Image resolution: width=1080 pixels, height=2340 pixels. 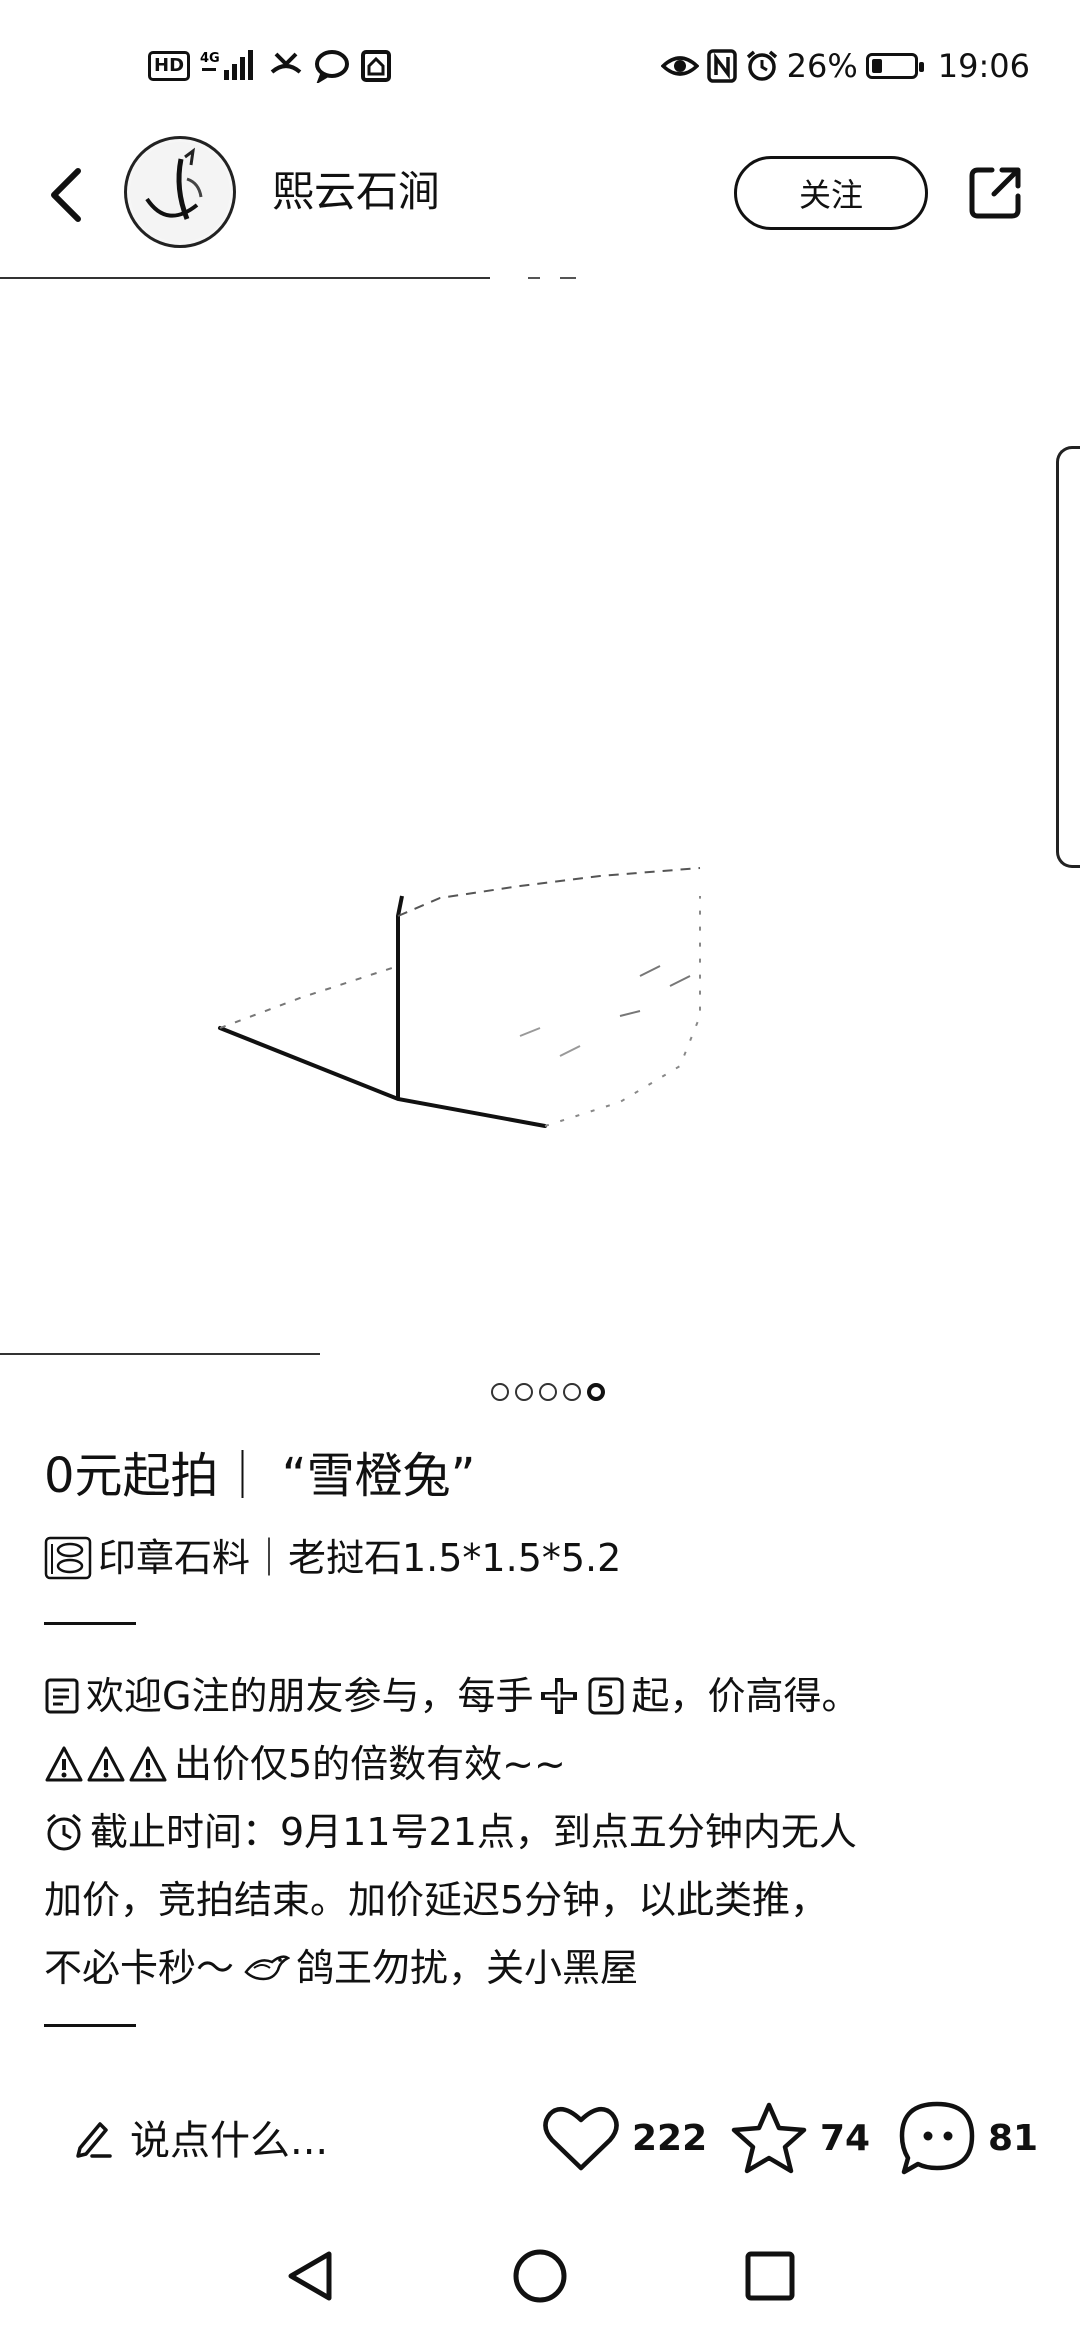 What do you see at coordinates (762, 66) in the screenshot?
I see `alarm-icon` at bounding box center [762, 66].